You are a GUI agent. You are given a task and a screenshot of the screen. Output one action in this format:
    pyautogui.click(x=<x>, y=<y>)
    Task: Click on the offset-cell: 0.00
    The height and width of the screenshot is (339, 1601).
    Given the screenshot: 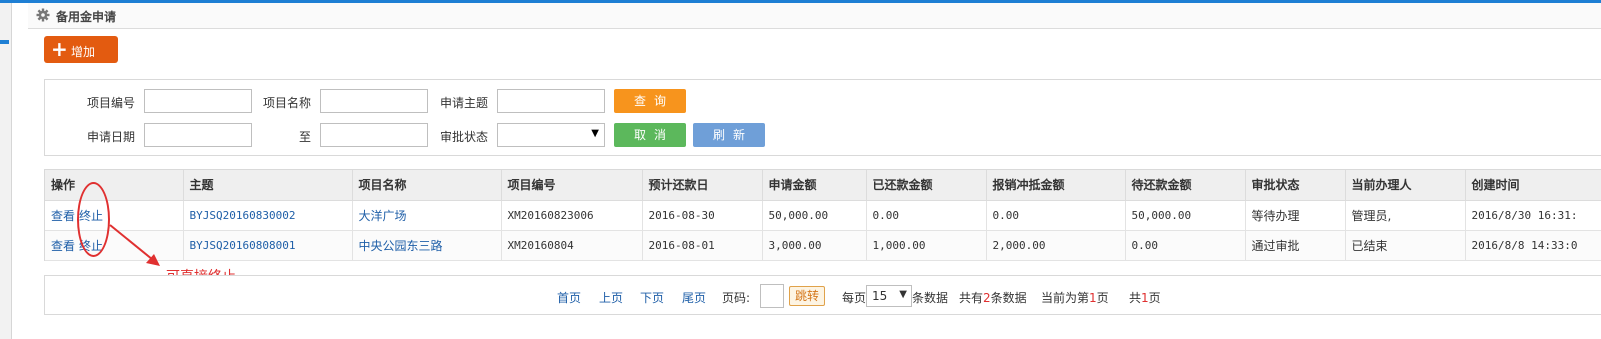 What is the action you would take?
    pyautogui.click(x=1056, y=215)
    